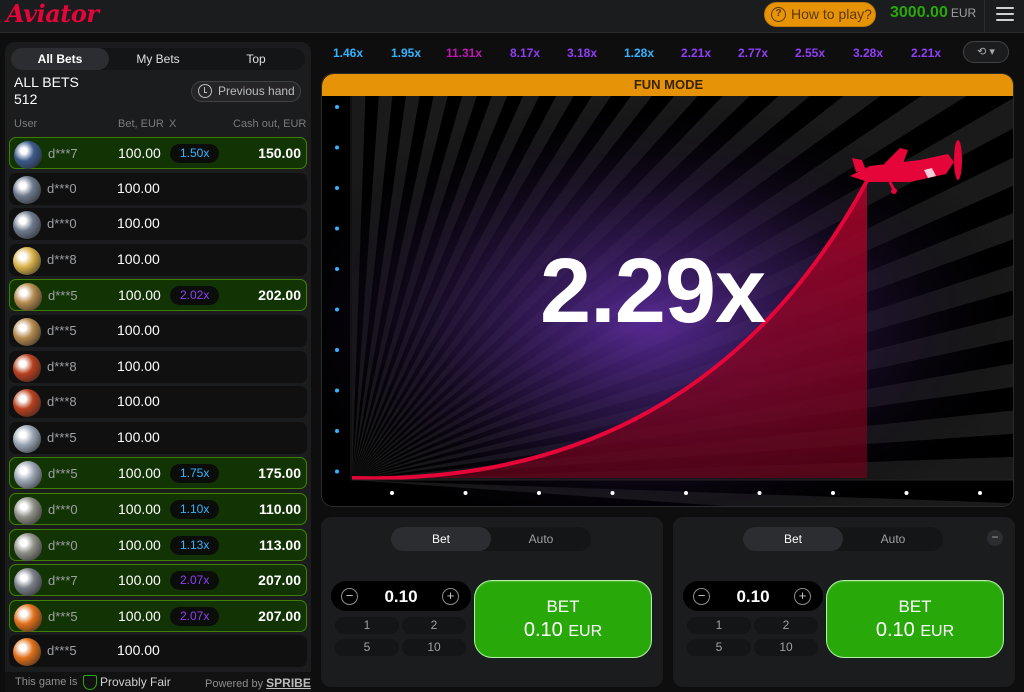 This screenshot has height=692, width=1024. What do you see at coordinates (995, 538) in the screenshot?
I see `remove-panel-button: −` at bounding box center [995, 538].